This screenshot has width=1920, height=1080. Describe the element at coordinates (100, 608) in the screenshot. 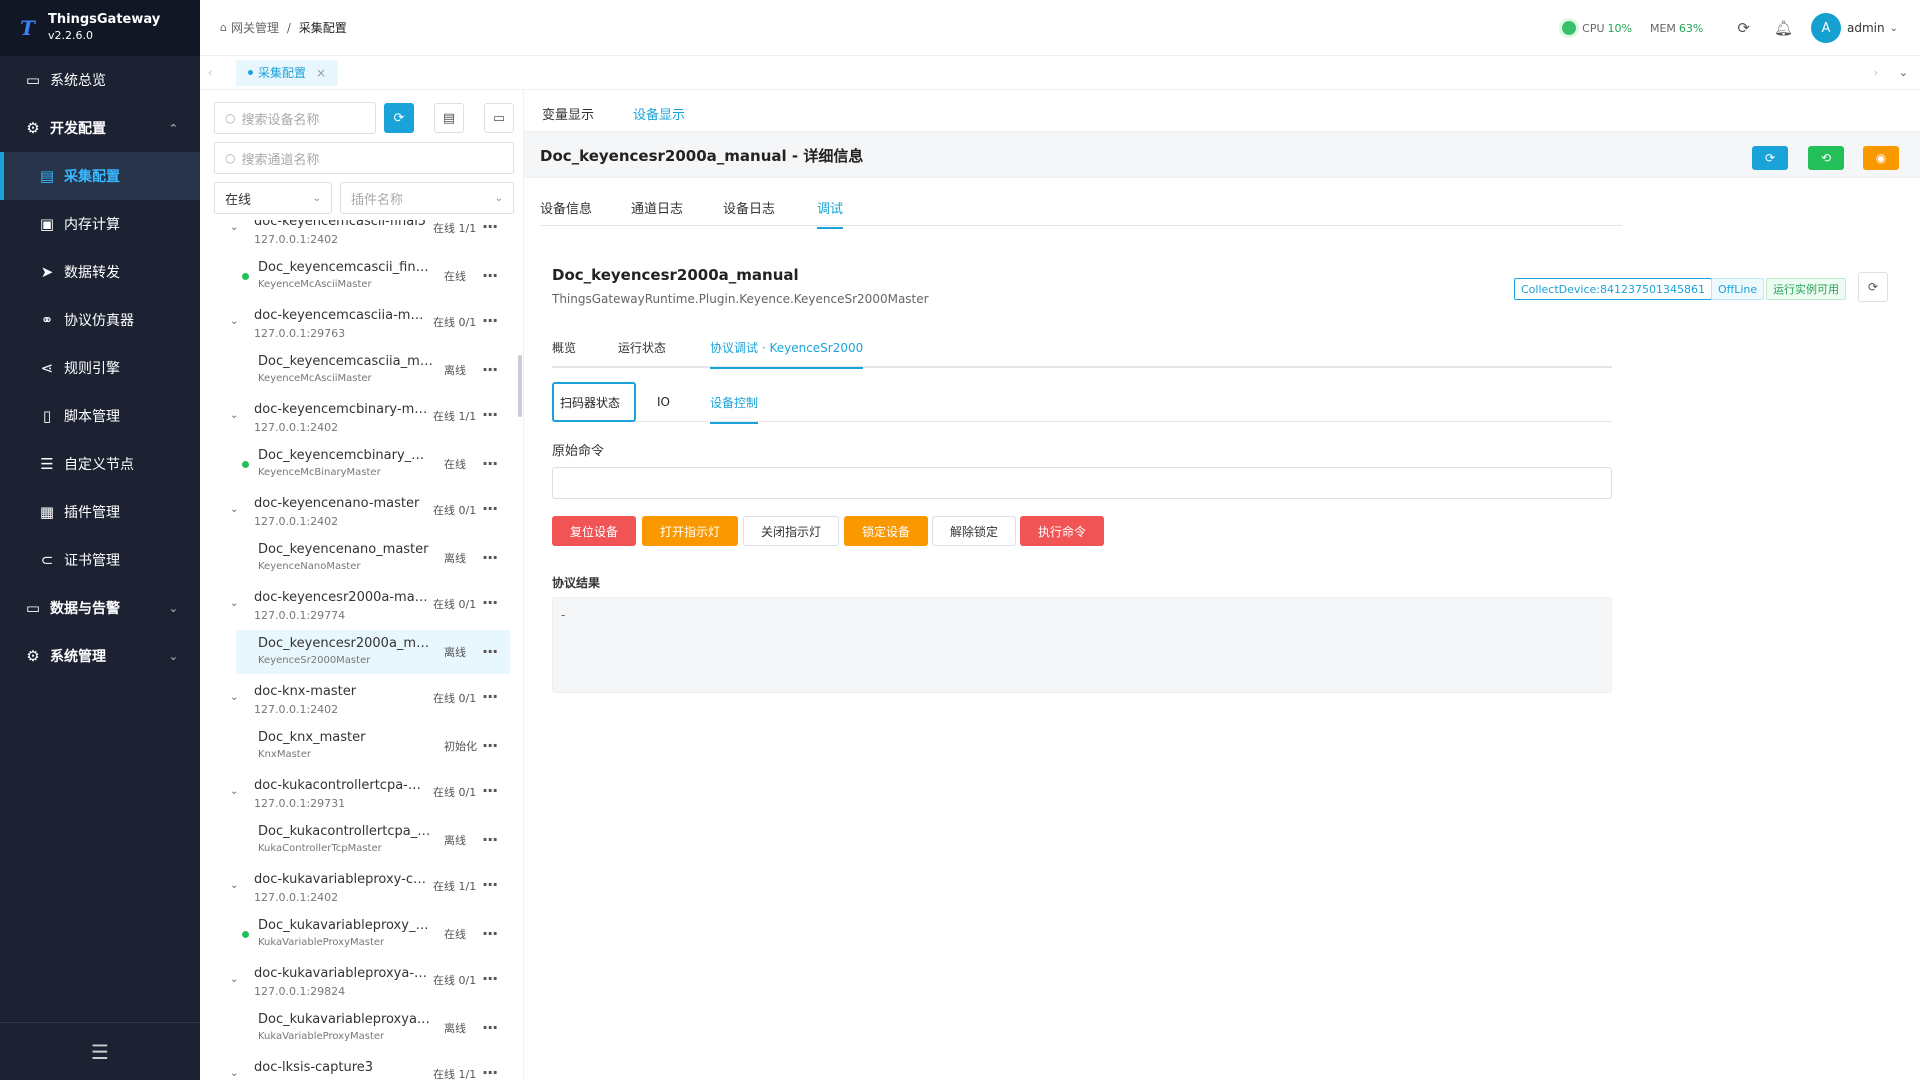

I see `sidebar-item-11: ▭ 数据与告警 ⌄` at that location.